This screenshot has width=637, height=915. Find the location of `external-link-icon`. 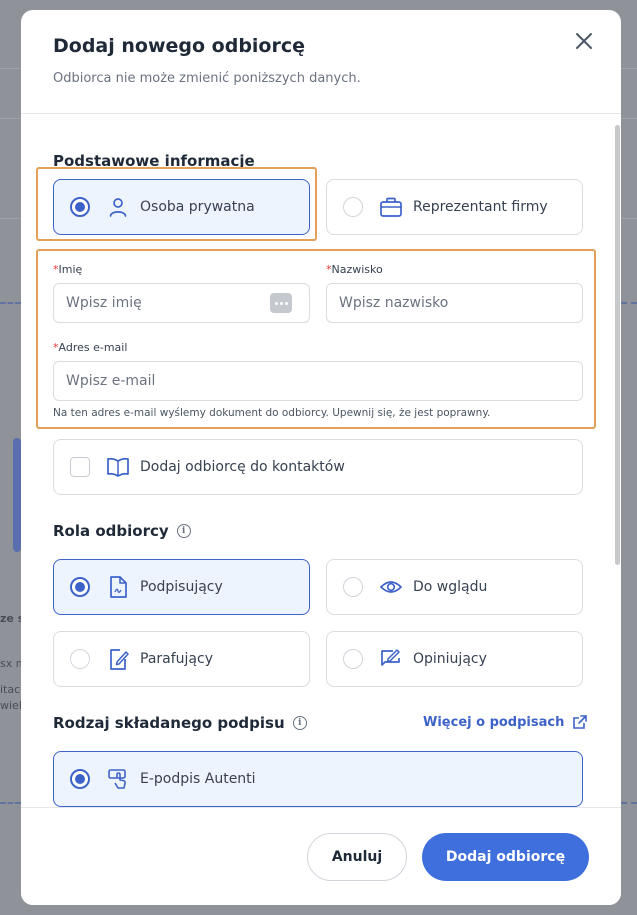

external-link-icon is located at coordinates (580, 722).